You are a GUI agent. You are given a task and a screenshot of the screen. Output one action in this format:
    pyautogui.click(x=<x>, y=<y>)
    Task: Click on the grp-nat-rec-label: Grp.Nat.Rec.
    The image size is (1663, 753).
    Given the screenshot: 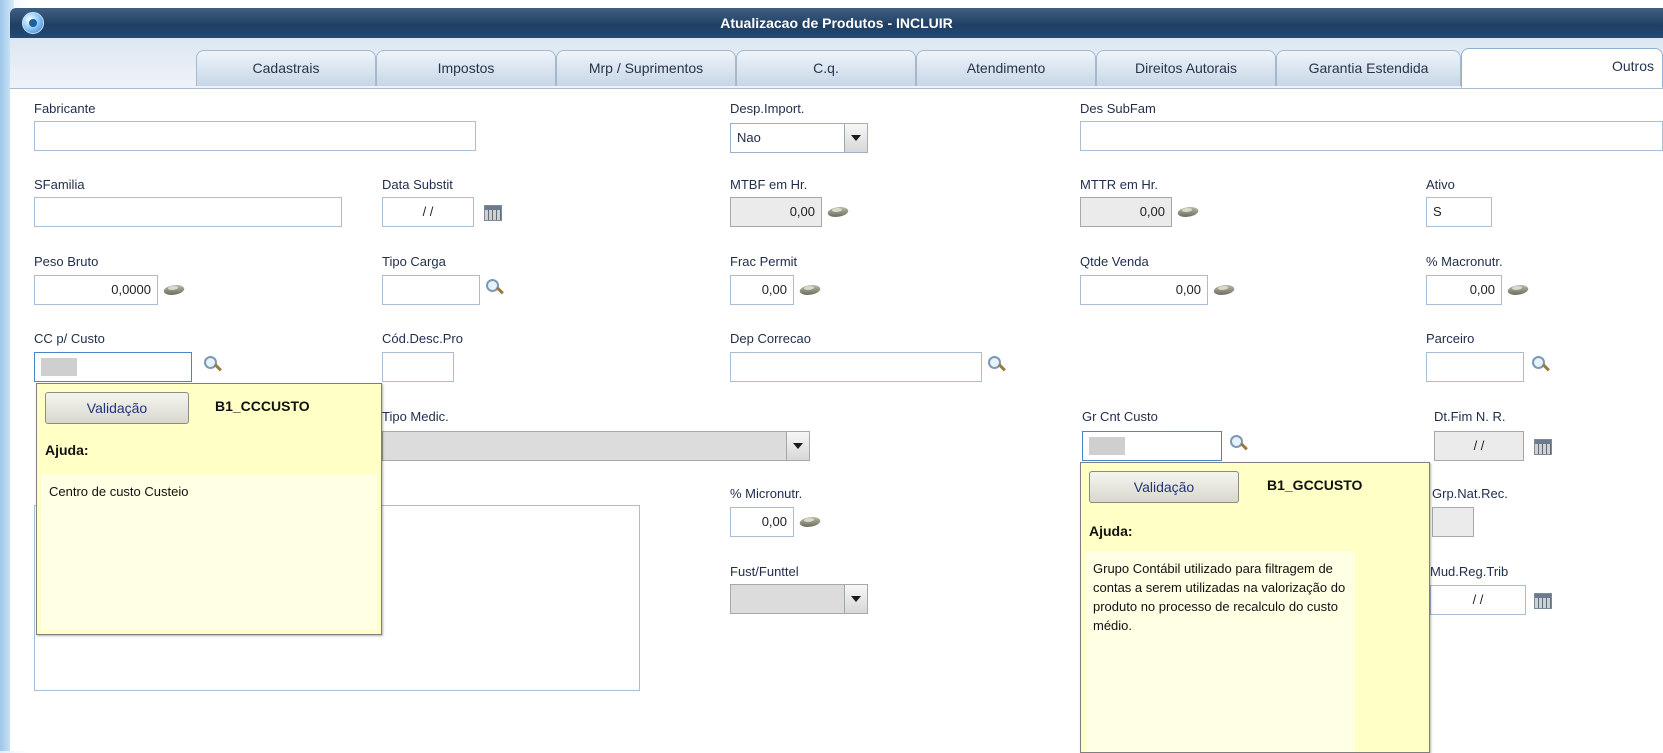 What is the action you would take?
    pyautogui.click(x=1470, y=493)
    